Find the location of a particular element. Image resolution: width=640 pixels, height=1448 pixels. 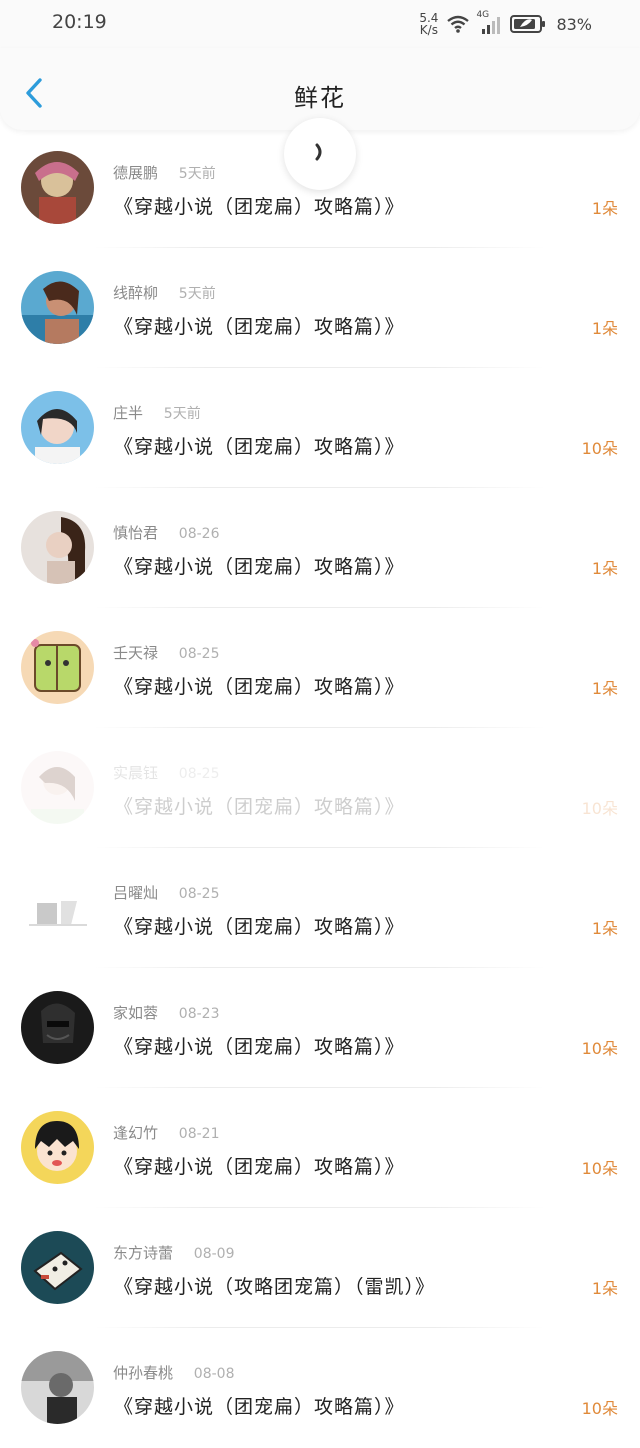

user-name: 仲孙春桃 is located at coordinates (143, 1373).